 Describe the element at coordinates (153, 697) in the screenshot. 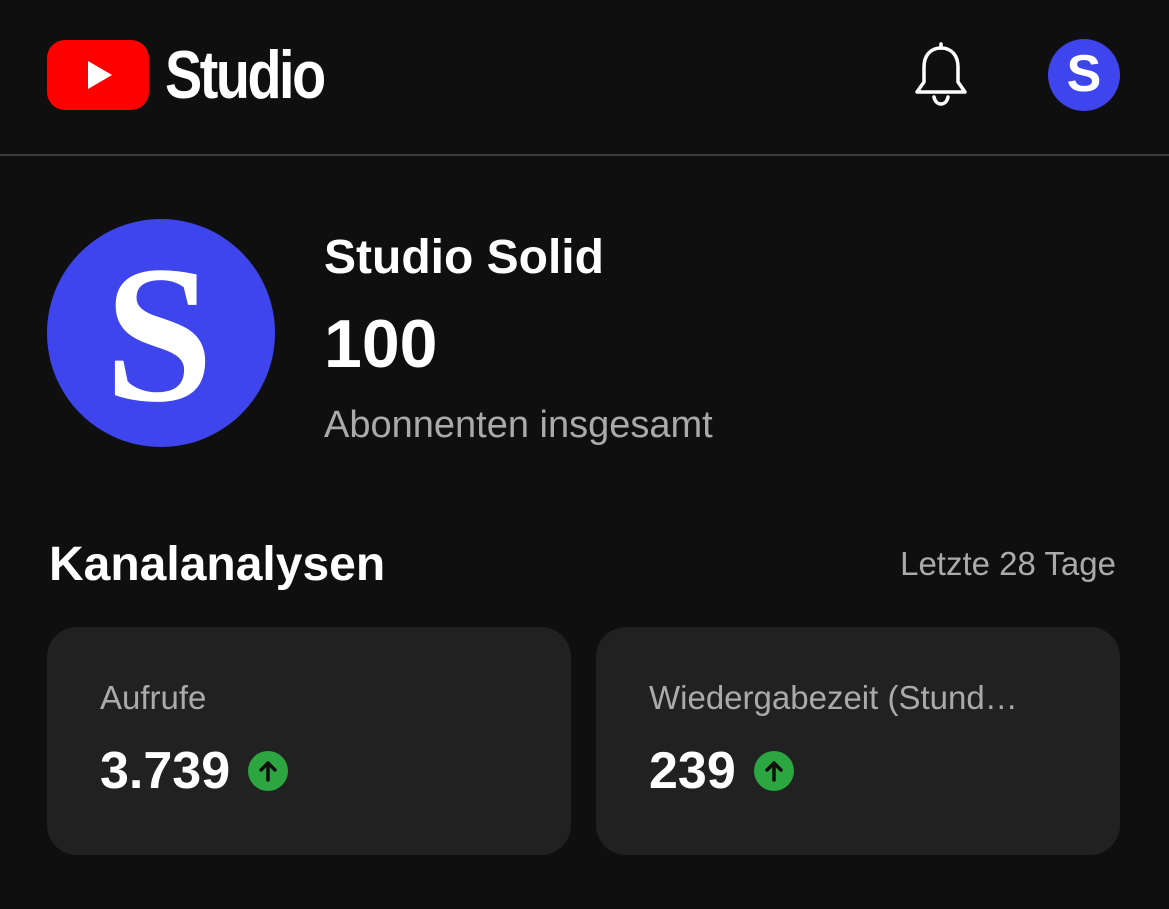

I see `views-label: Aufrufe` at that location.